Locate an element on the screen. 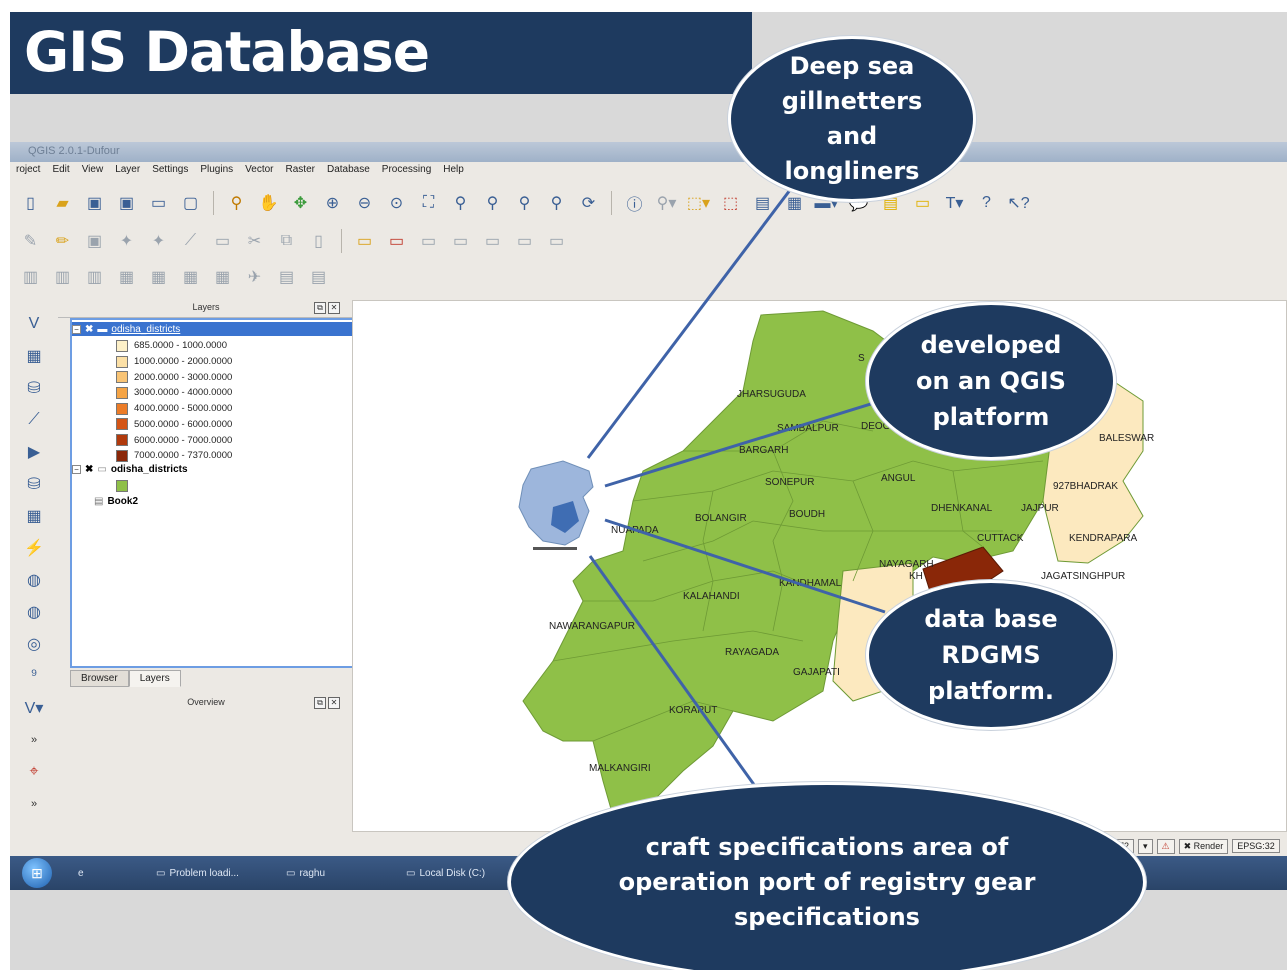  menu-project: roject is located at coordinates (28, 173).